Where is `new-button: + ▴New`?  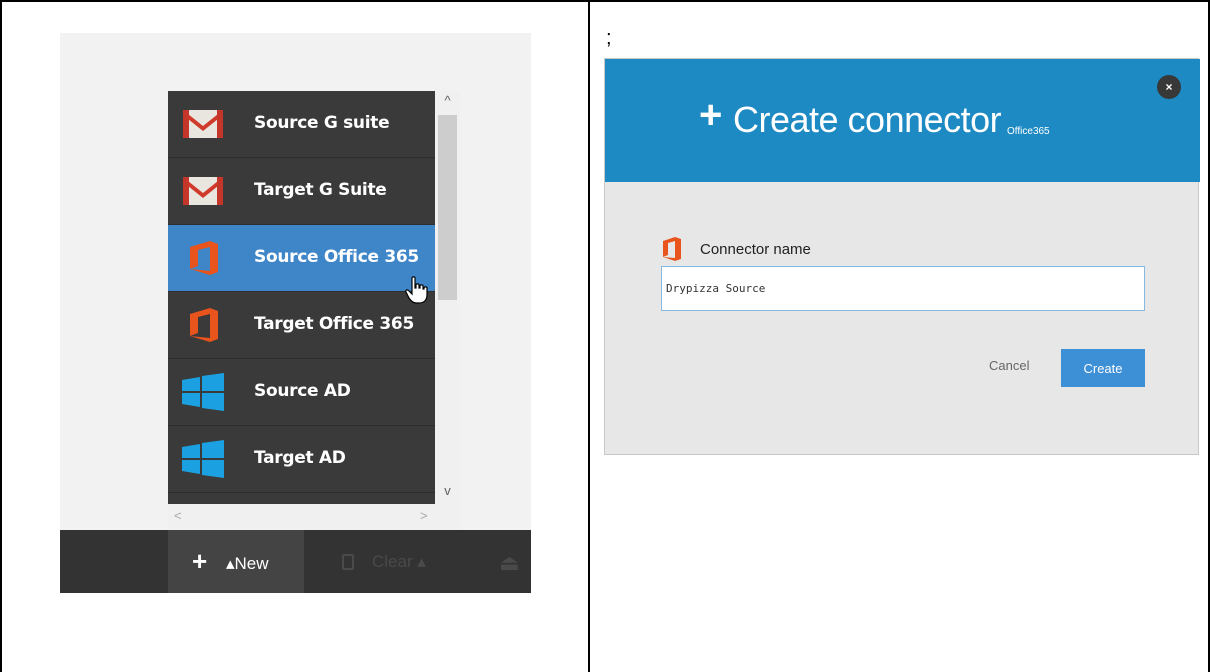 new-button: + ▴New is located at coordinates (236, 561).